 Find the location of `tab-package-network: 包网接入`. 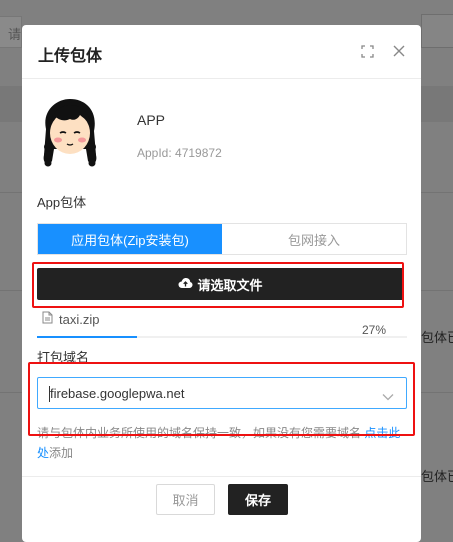

tab-package-network: 包网接入 is located at coordinates (314, 239).